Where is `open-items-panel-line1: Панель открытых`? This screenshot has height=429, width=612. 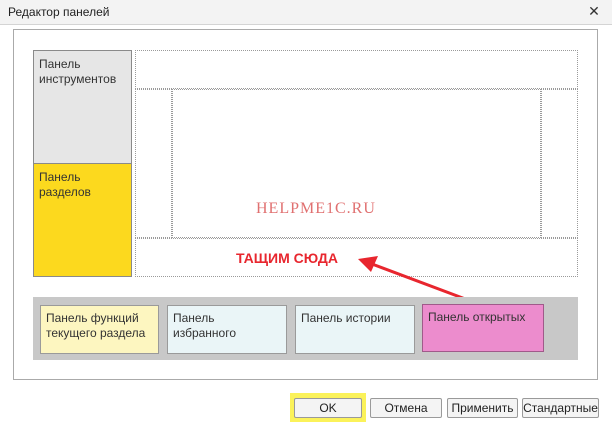 open-items-panel-line1: Панель открытых is located at coordinates (477, 317).